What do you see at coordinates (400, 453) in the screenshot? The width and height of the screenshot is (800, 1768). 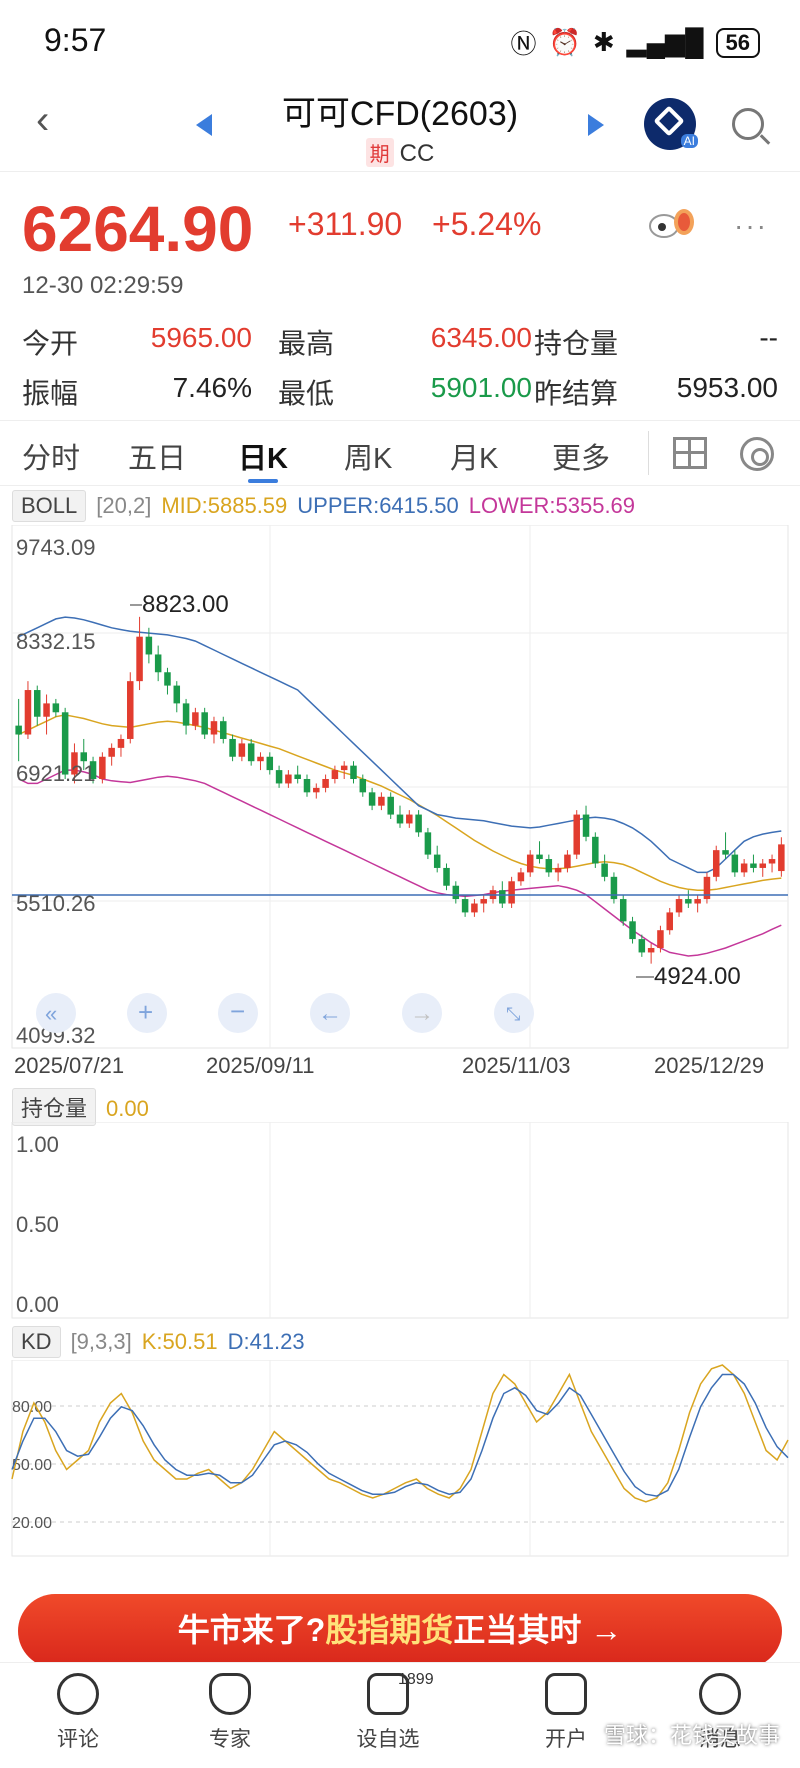 I see `period-tabs: 分时 五日 日K 周K 月K 更多` at bounding box center [400, 453].